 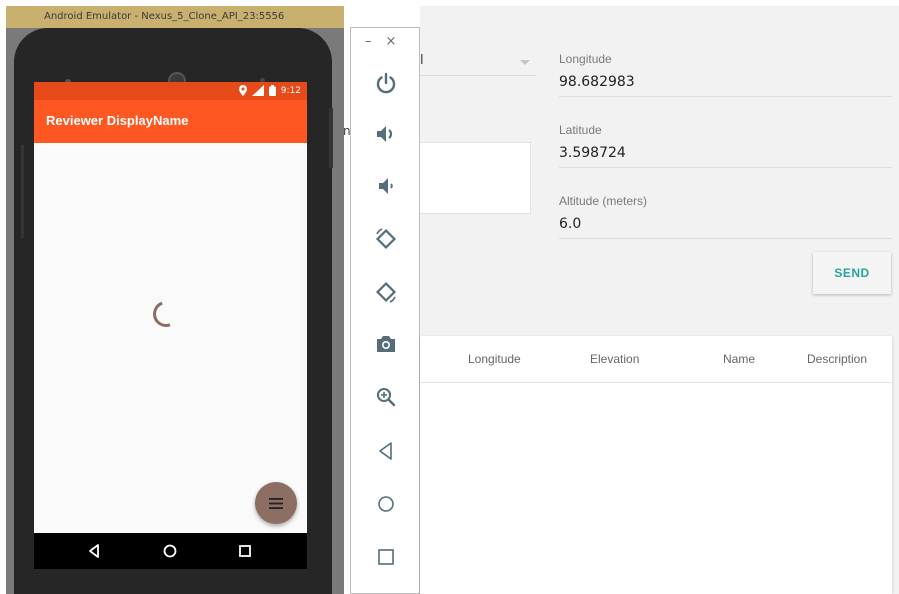 I want to click on longitude-field: Longitude 98.682983, so click(x=725, y=74).